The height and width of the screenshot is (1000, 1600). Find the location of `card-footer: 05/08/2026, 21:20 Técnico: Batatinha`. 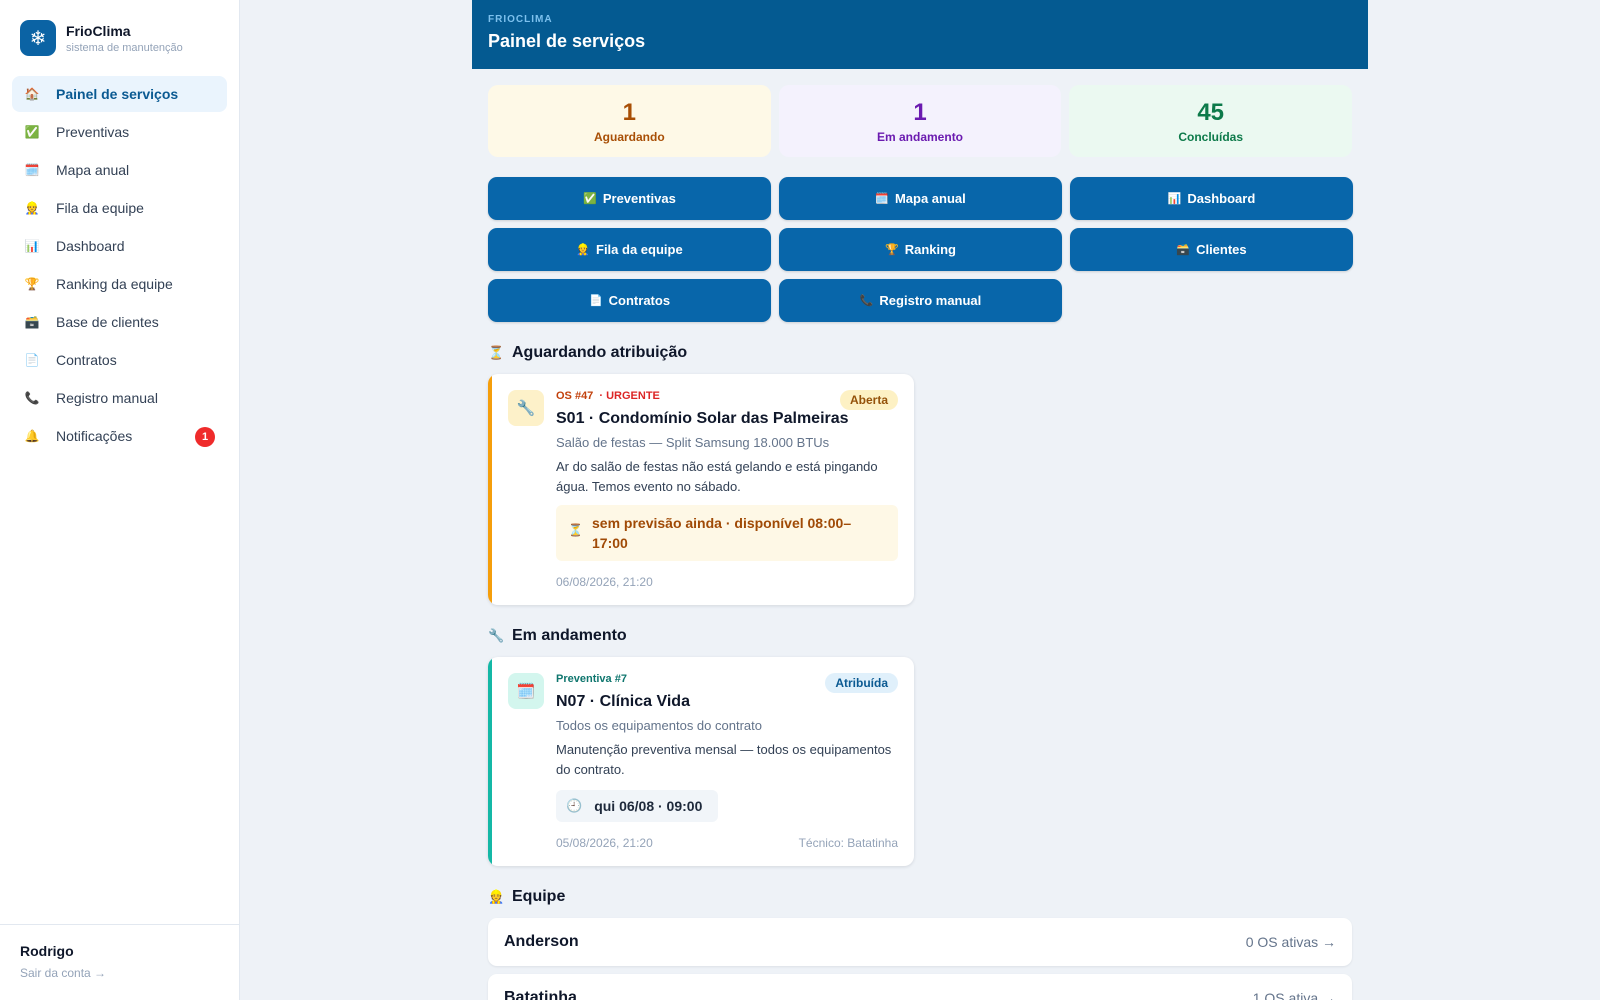

card-footer: 05/08/2026, 21:20 Técnico: Batatinha is located at coordinates (727, 843).